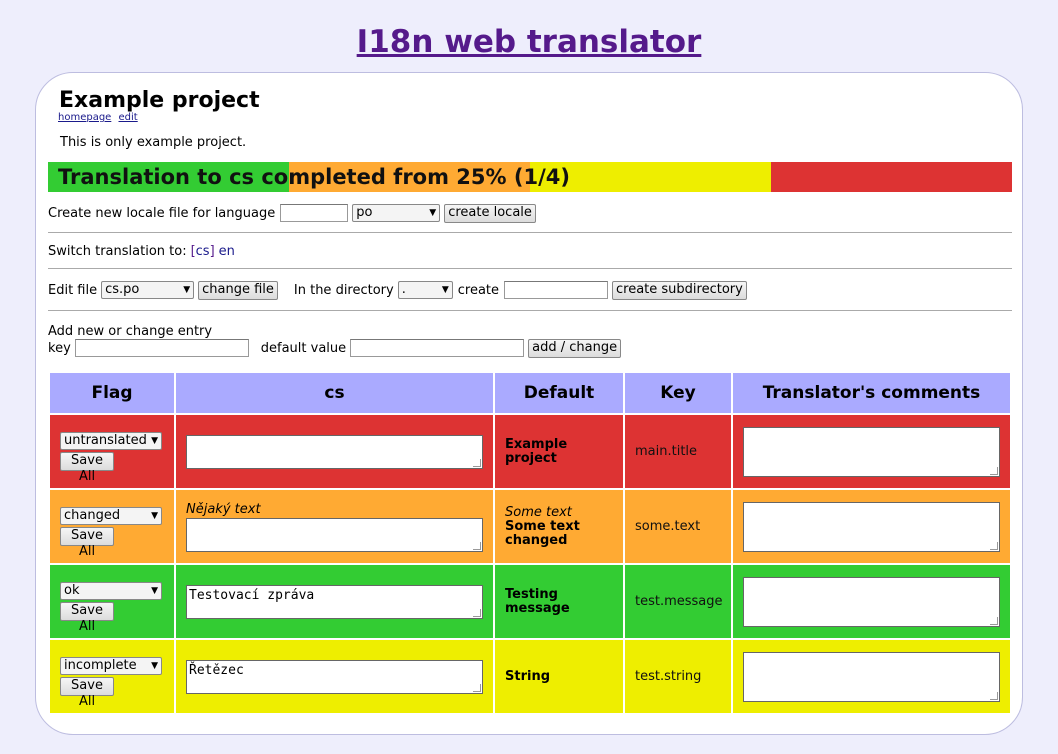  I want to click on create-subdirectory-button: create subdirectory, so click(679, 290).